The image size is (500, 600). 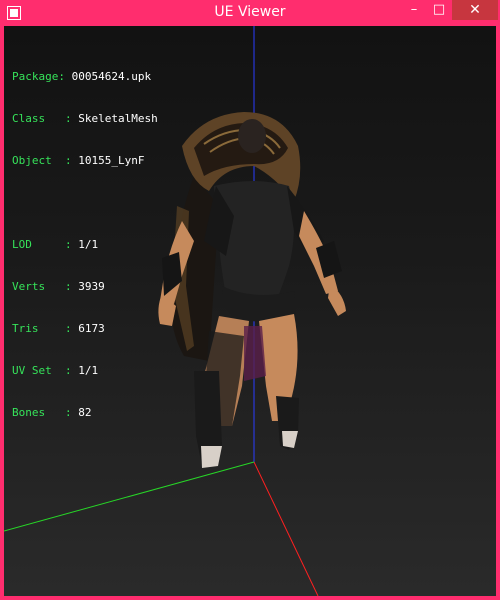 I want to click on x-axis-line, so click(x=286, y=528).